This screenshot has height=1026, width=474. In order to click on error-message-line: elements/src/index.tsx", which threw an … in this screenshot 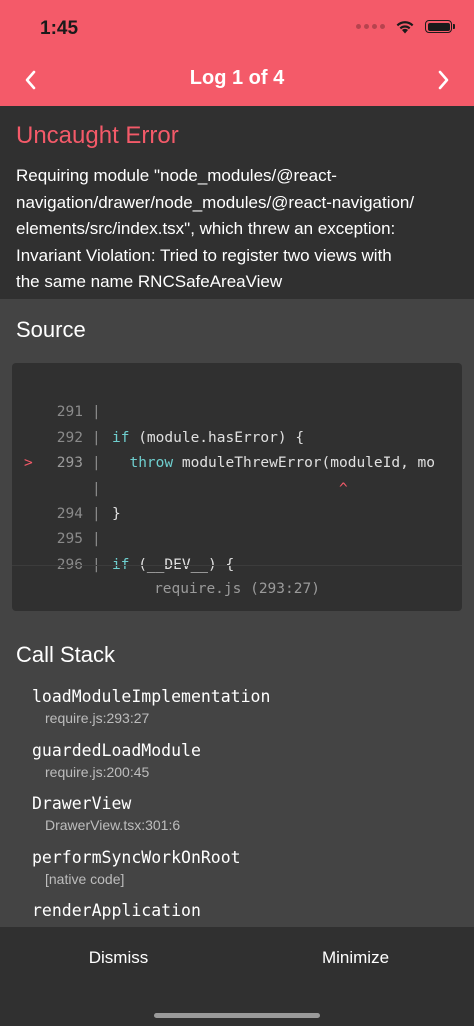, I will do `click(206, 228)`.